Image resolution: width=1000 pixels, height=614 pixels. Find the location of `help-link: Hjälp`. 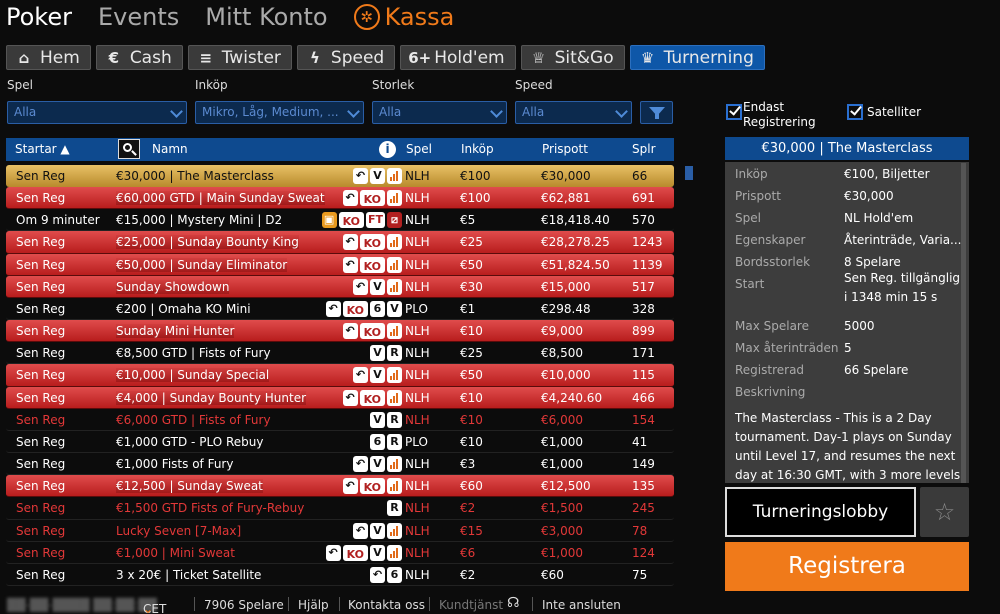

help-link: Hjälp is located at coordinates (313, 605).